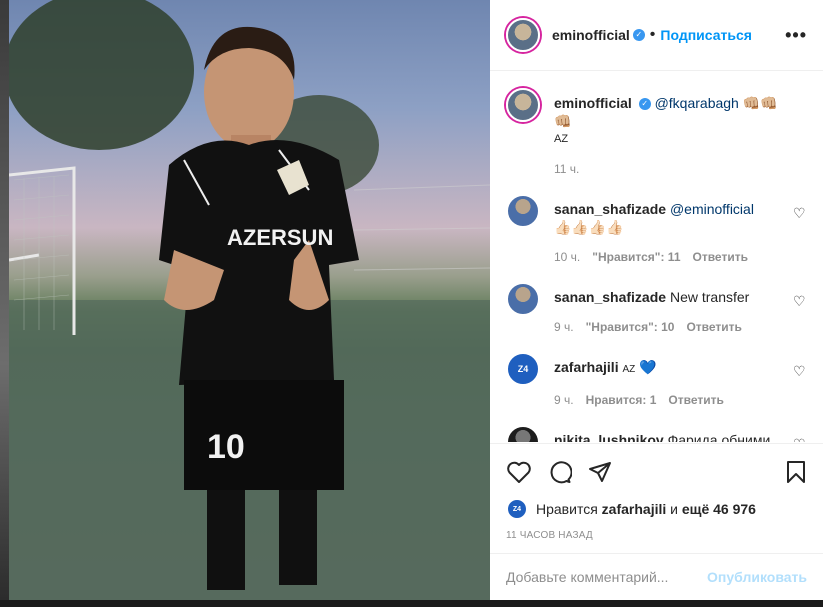 The height and width of the screenshot is (607, 823). What do you see at coordinates (621, 400) in the screenshot?
I see `comment-likes: Нравится: 1` at bounding box center [621, 400].